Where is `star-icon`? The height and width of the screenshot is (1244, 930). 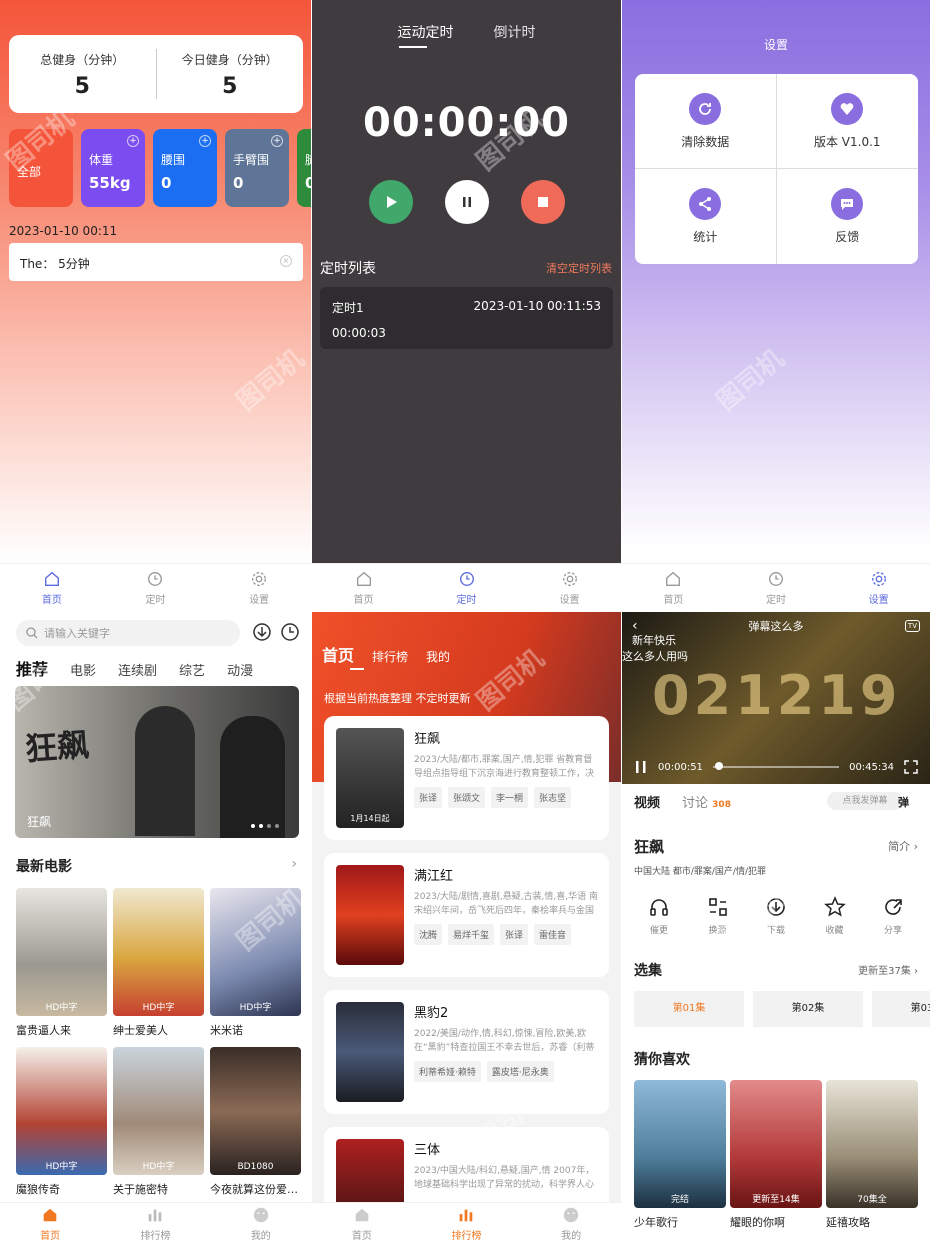
star-icon is located at coordinates (834, 906).